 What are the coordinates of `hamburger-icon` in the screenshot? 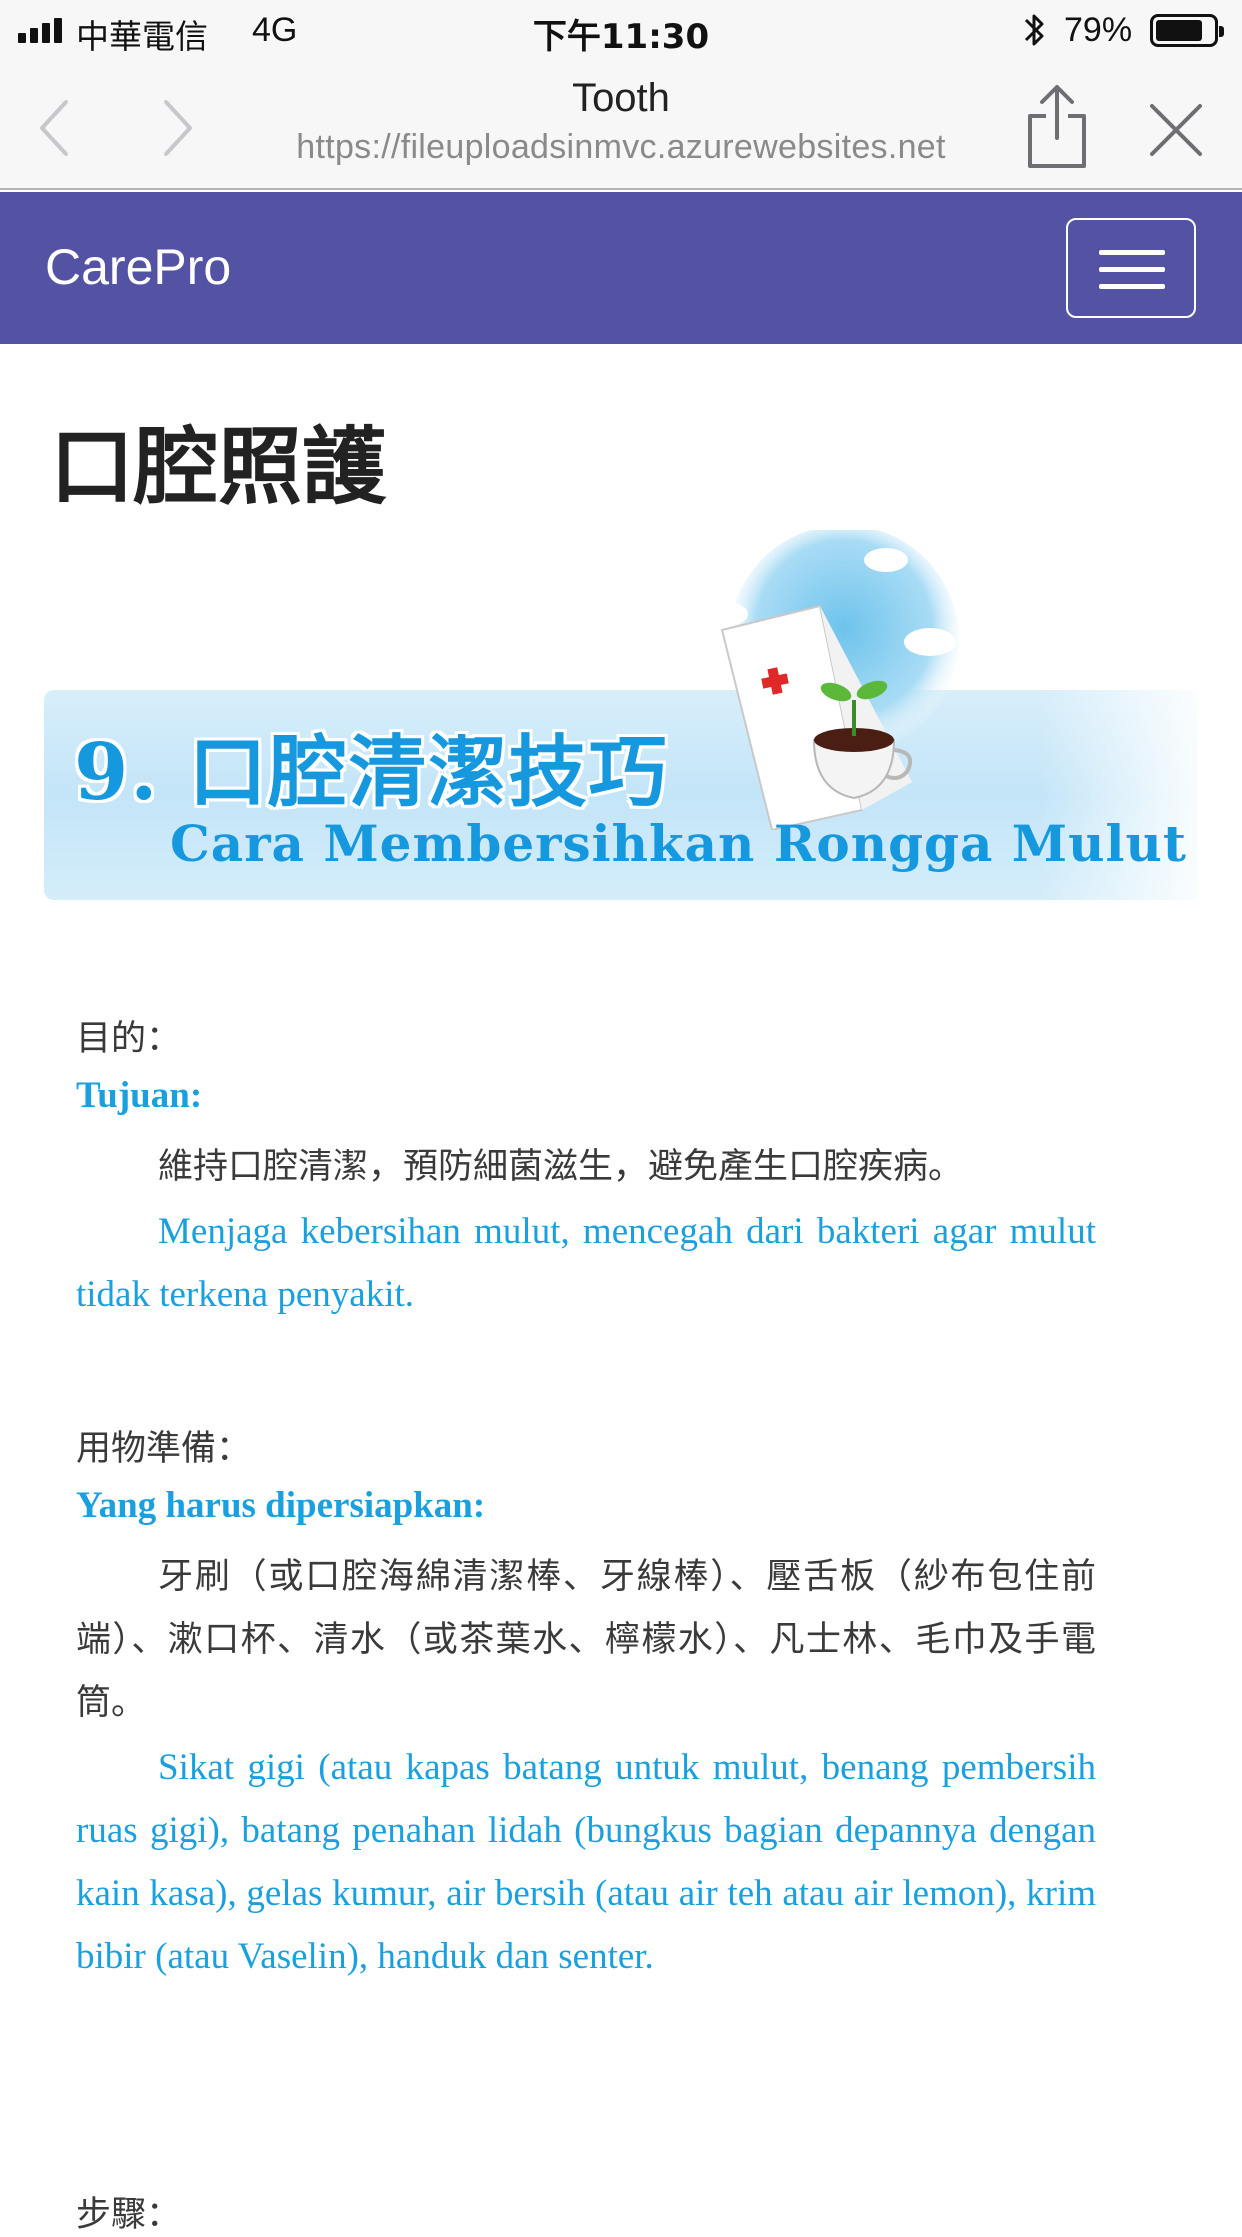 It's located at (1131, 268).